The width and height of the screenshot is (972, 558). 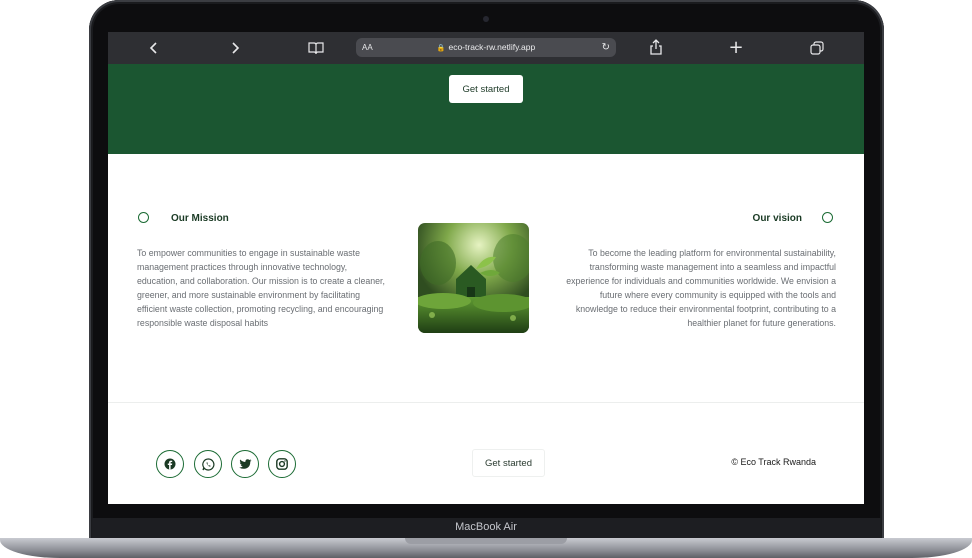 I want to click on mission-circle-icon, so click(x=143, y=217).